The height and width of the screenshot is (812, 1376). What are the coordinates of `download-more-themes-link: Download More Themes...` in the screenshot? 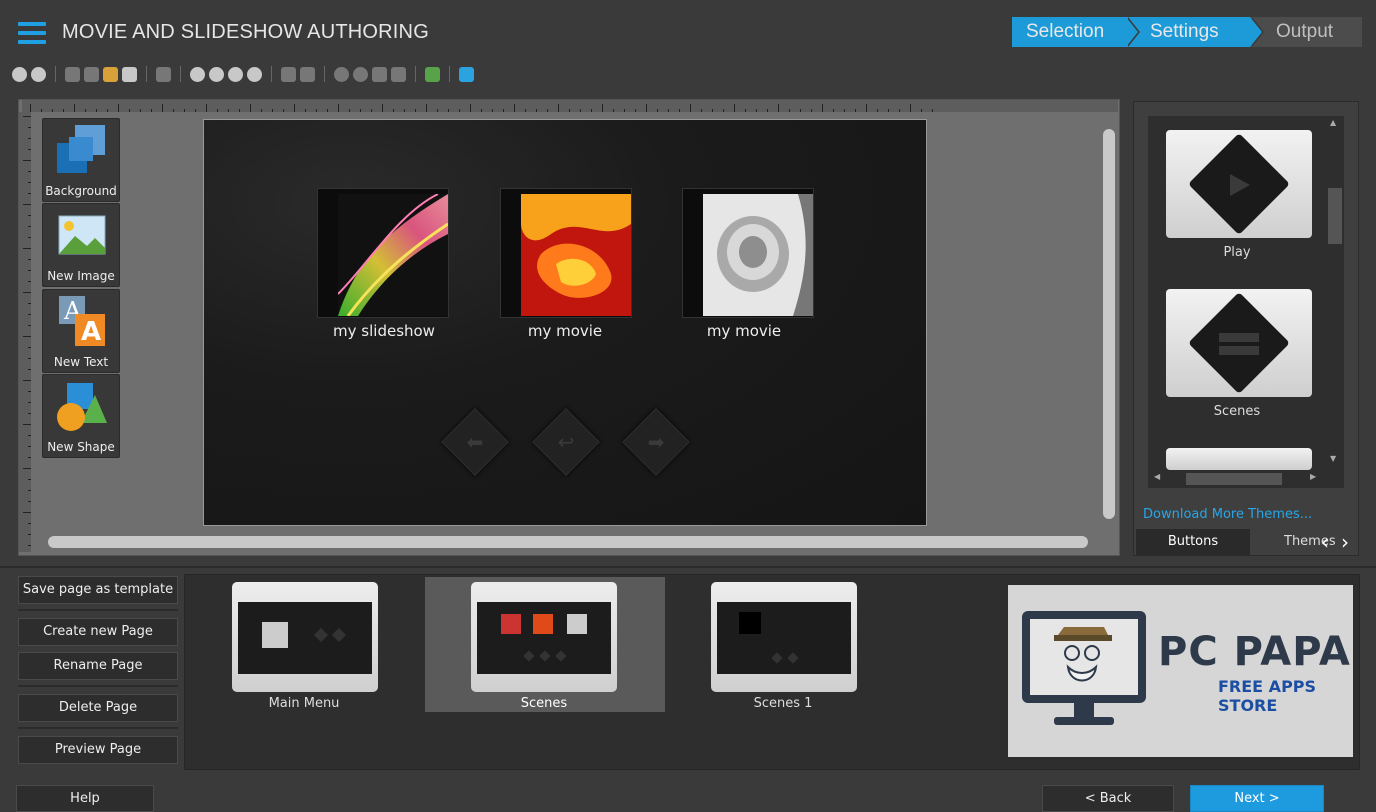 It's located at (1227, 514).